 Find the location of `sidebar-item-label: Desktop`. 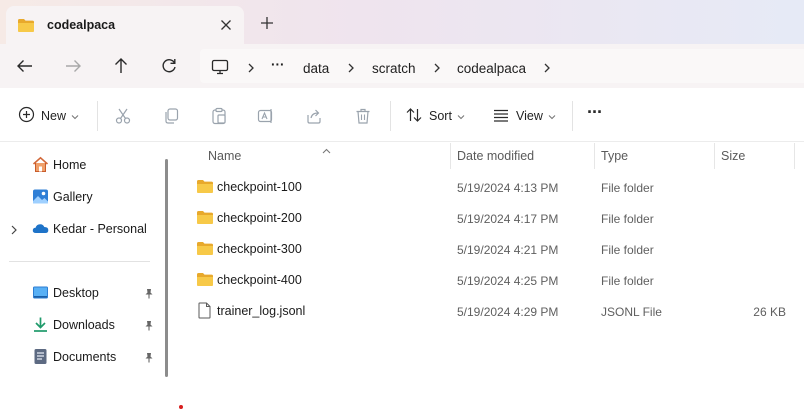

sidebar-item-label: Desktop is located at coordinates (76, 293).